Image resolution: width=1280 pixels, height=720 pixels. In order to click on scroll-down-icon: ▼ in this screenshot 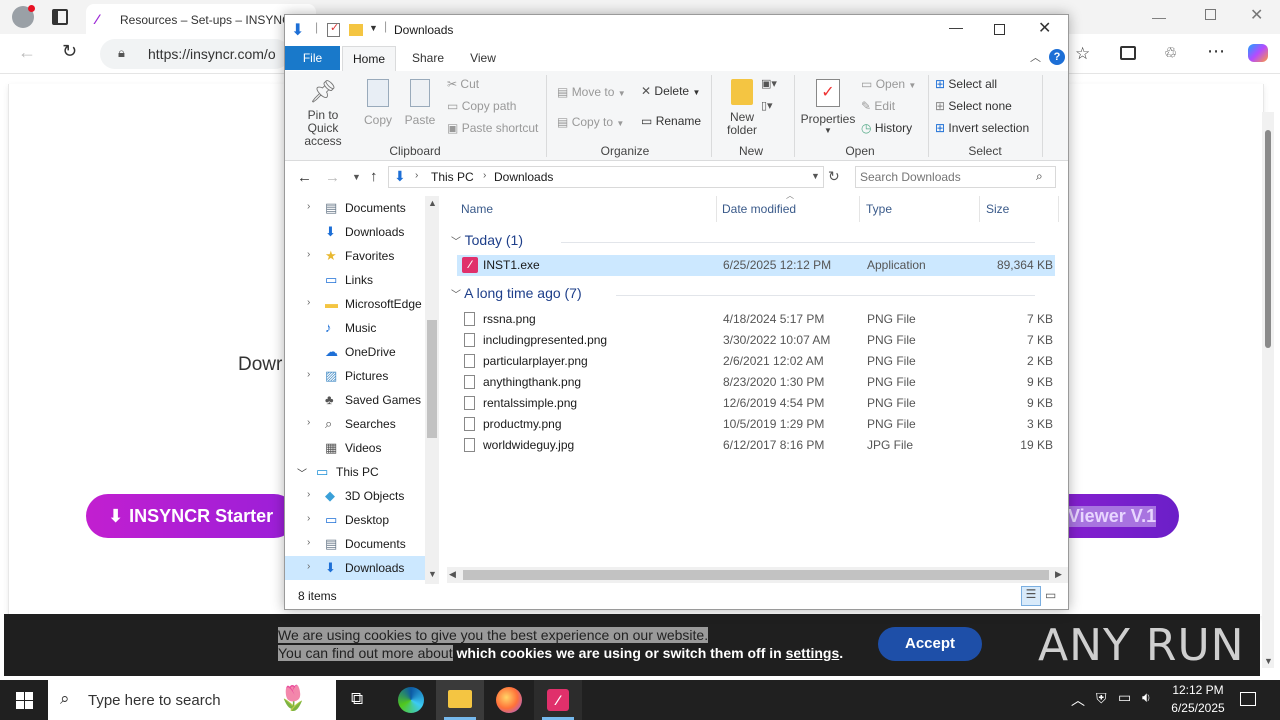, I will do `click(1268, 661)`.